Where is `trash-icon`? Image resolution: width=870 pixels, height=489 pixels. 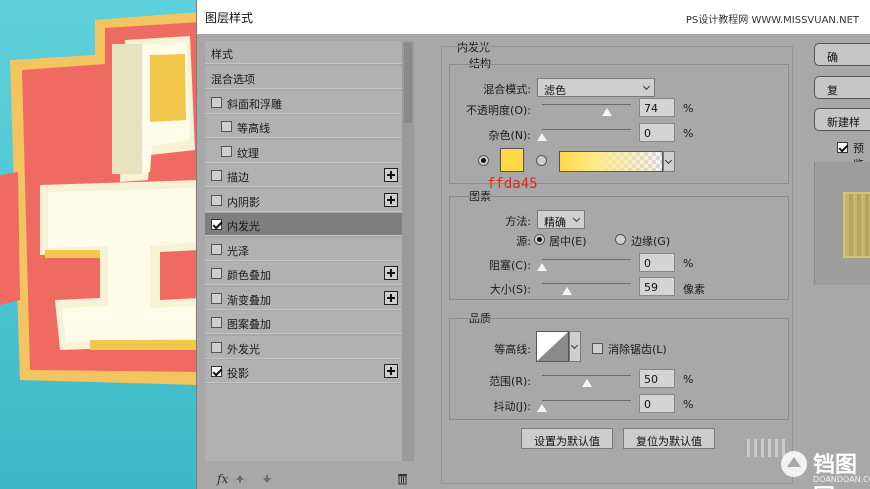 trash-icon is located at coordinates (402, 479).